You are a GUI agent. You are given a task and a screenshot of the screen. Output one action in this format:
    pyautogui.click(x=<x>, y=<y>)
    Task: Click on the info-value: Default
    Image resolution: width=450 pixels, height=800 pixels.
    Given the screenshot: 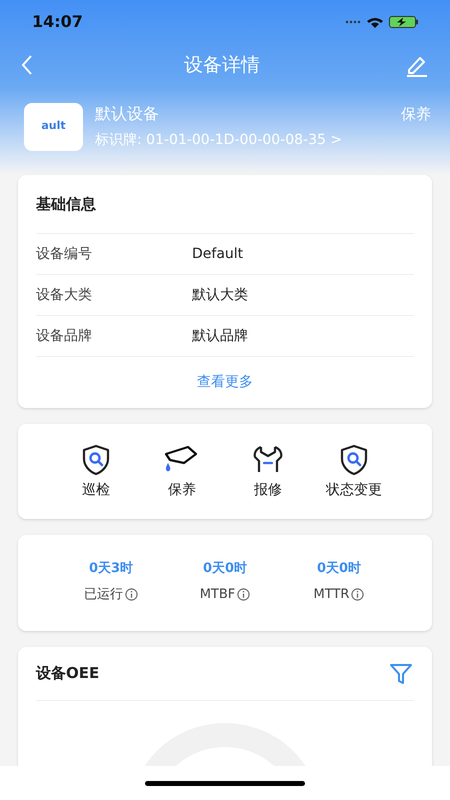 What is the action you would take?
    pyautogui.click(x=218, y=254)
    